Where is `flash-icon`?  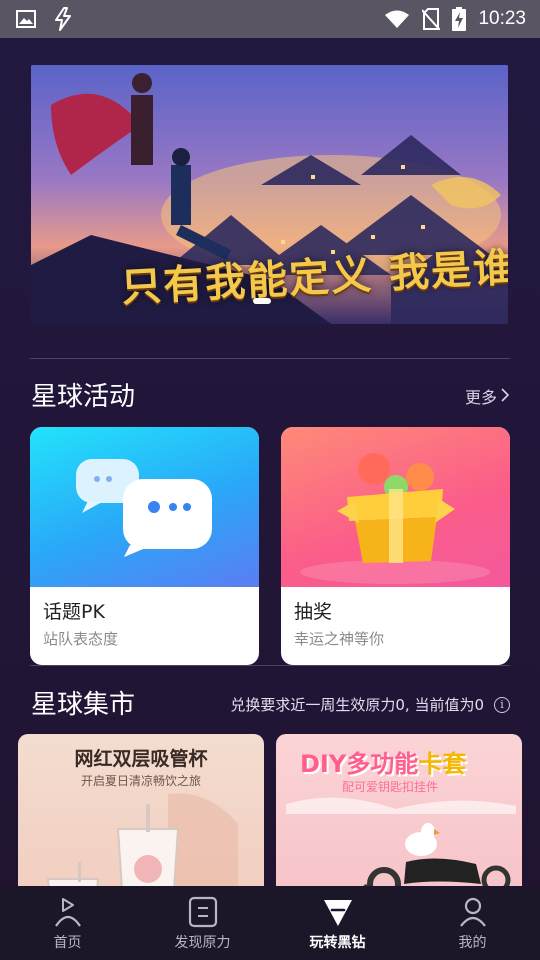
flash-icon is located at coordinates (63, 19).